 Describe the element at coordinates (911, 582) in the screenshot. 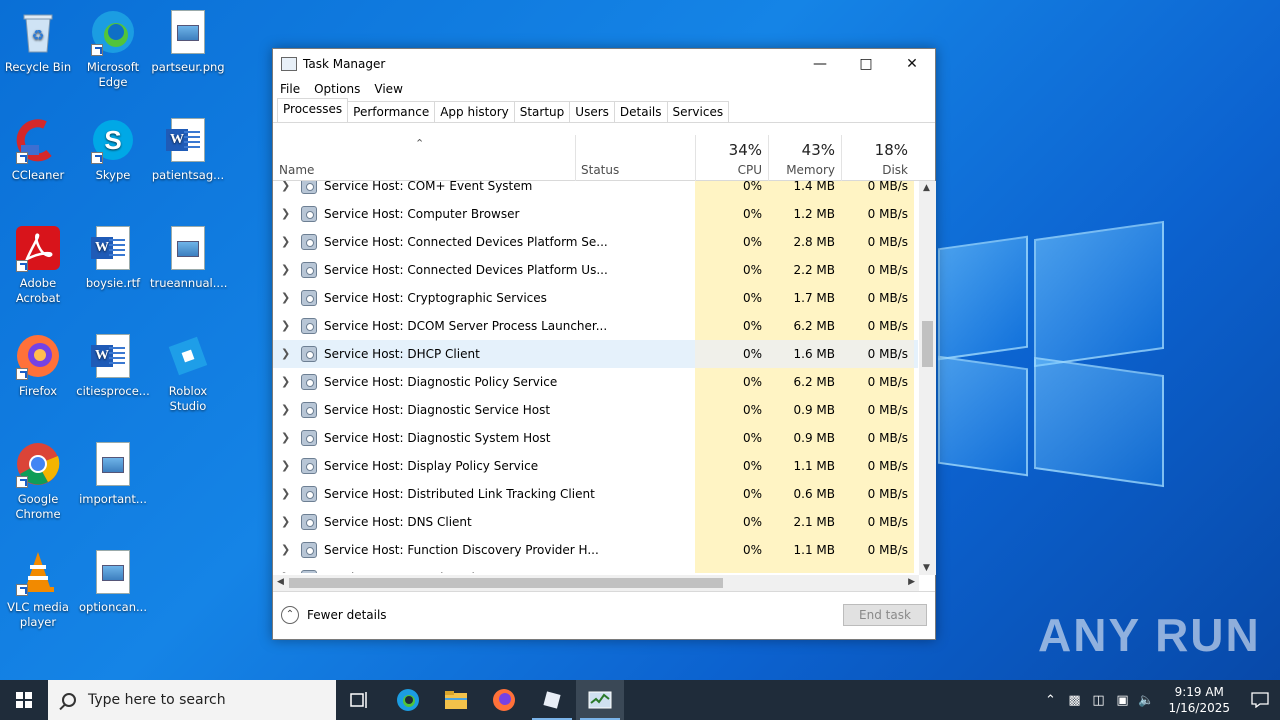

I see `scroll-right-icon: ▶` at that location.